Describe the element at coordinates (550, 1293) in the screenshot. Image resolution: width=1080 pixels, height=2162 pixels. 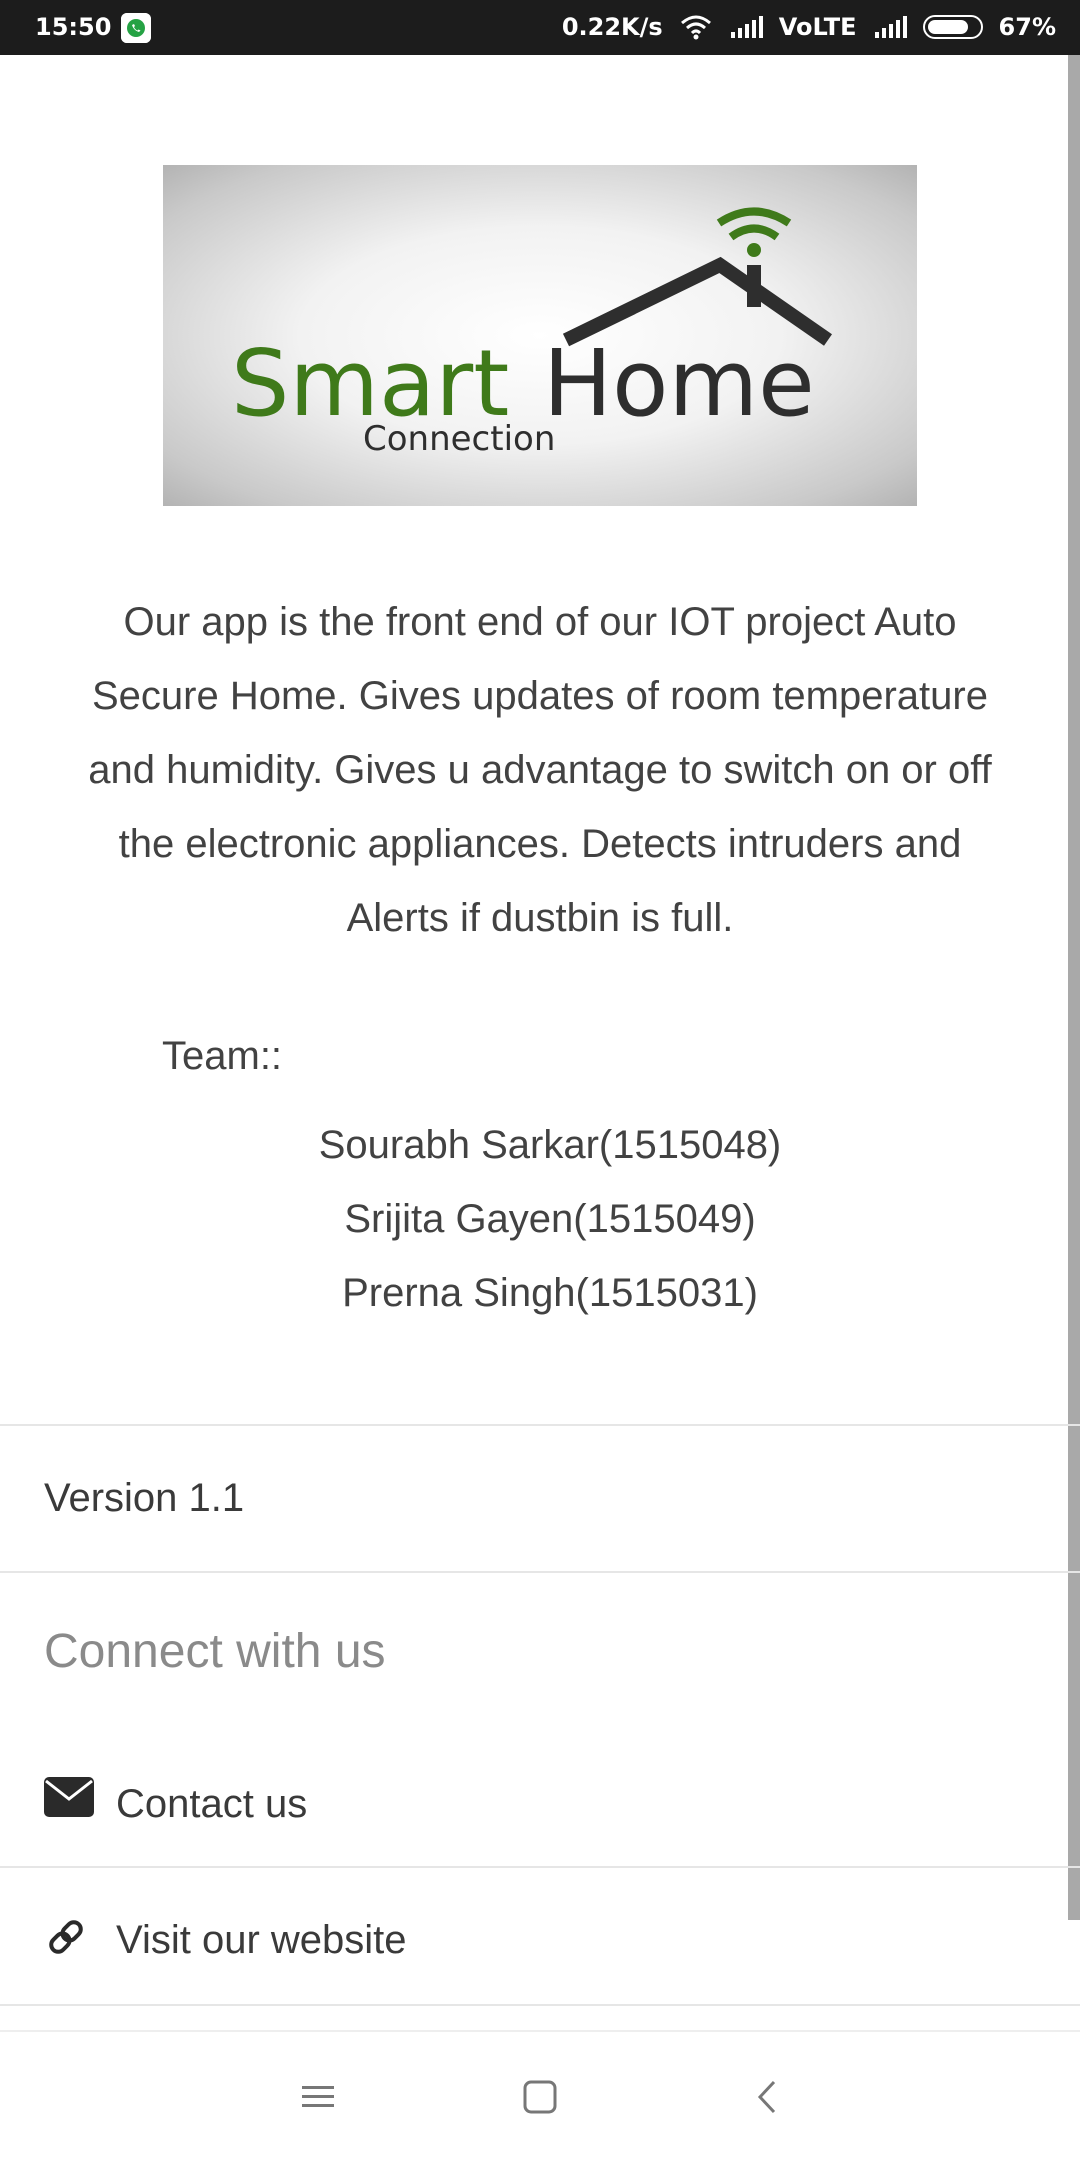
I see `team-member: Prerna Singh(1515031)` at that location.